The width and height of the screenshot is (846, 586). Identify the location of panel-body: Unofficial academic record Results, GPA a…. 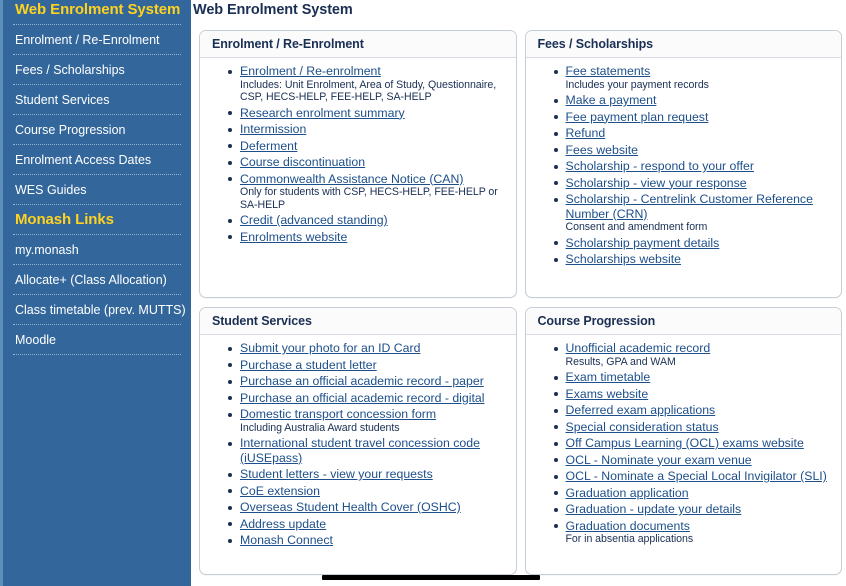
(684, 444).